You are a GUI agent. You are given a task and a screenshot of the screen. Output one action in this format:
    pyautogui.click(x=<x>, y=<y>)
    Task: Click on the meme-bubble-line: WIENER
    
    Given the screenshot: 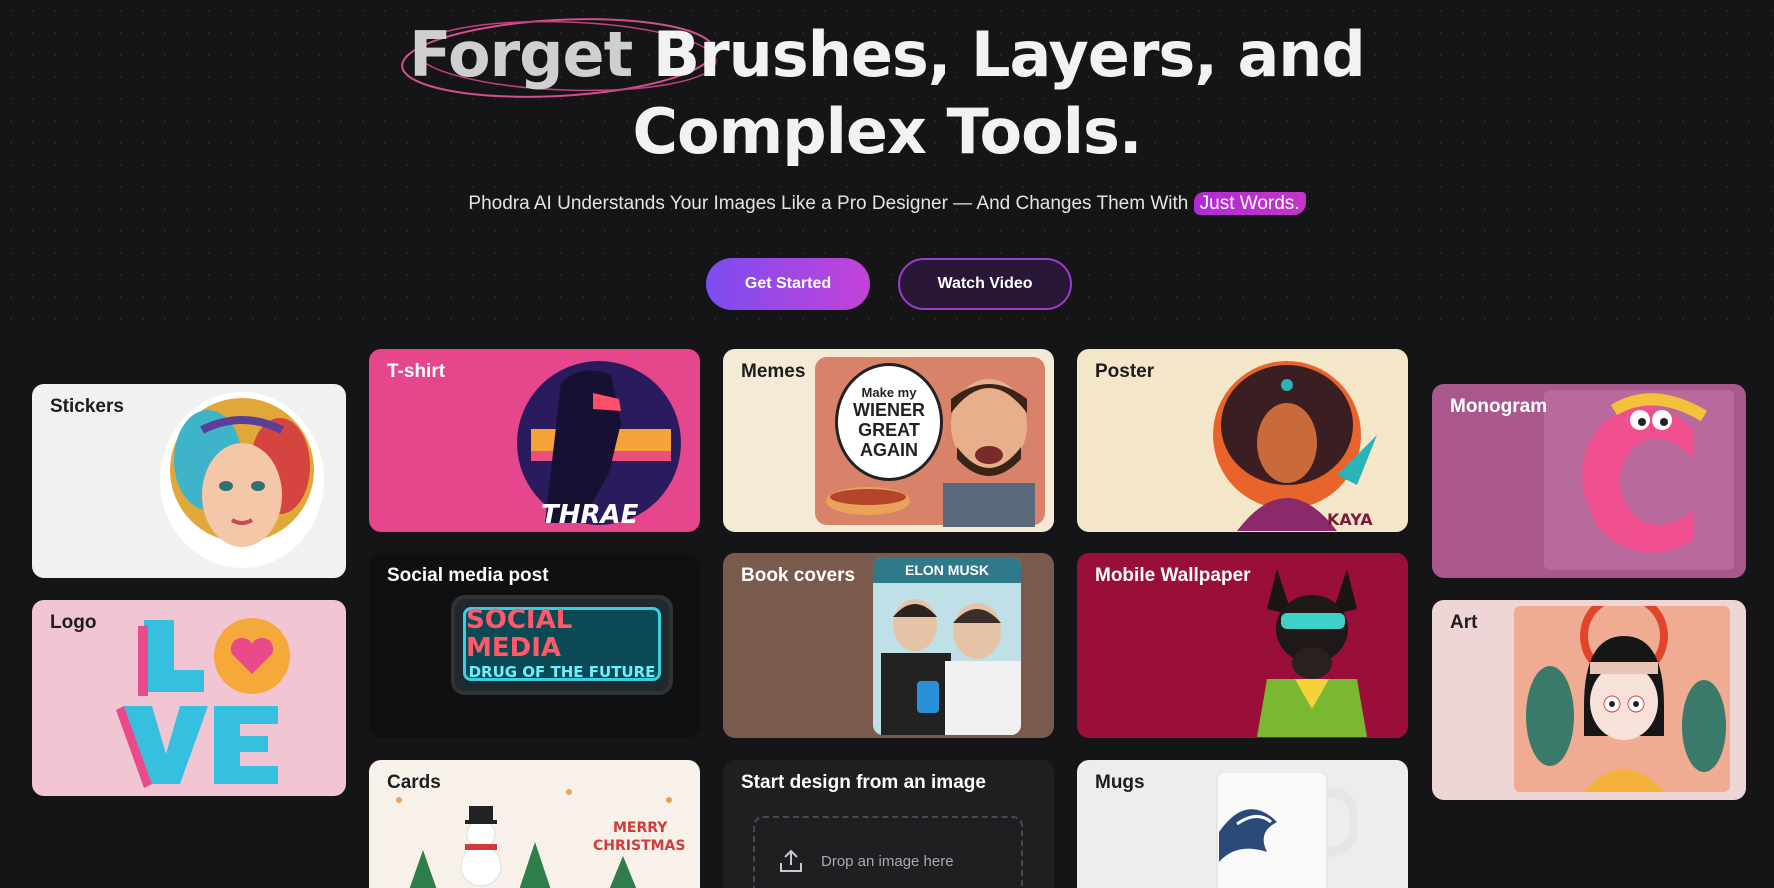 What is the action you would take?
    pyautogui.click(x=889, y=409)
    